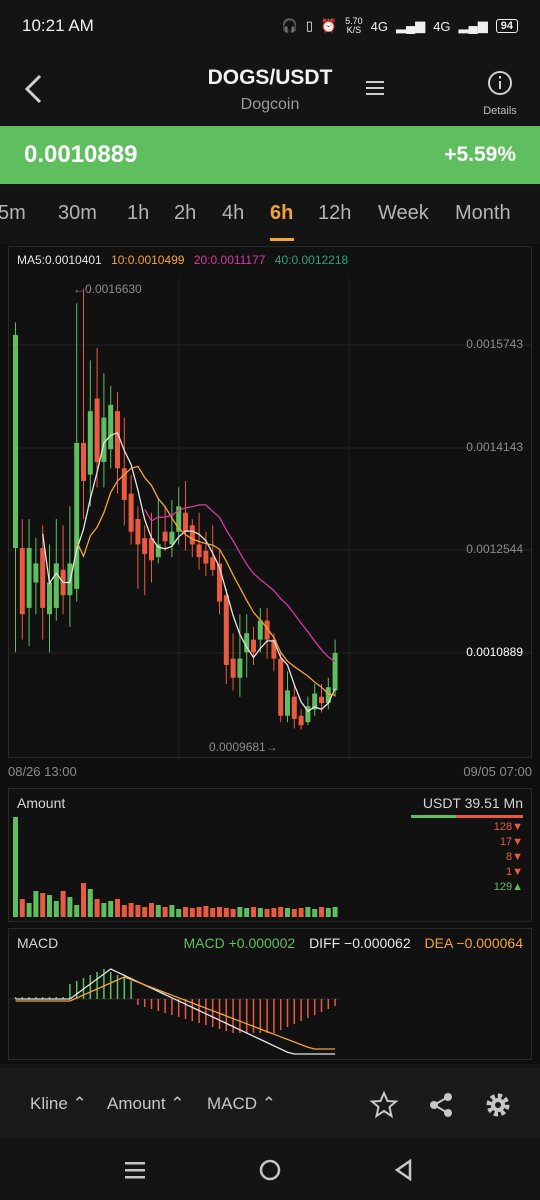 Image resolution: width=540 pixels, height=1200 pixels. Describe the element at coordinates (189, 572) in the screenshot. I see `ma5-line` at that location.